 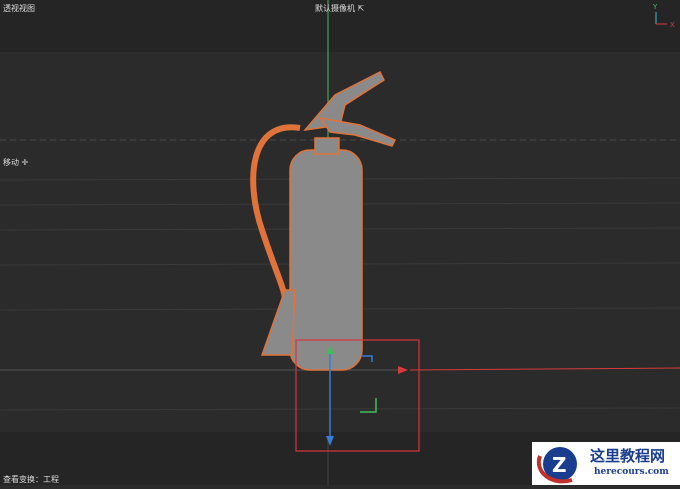 What do you see at coordinates (19, 8) in the screenshot?
I see `view-name: 透视视图` at bounding box center [19, 8].